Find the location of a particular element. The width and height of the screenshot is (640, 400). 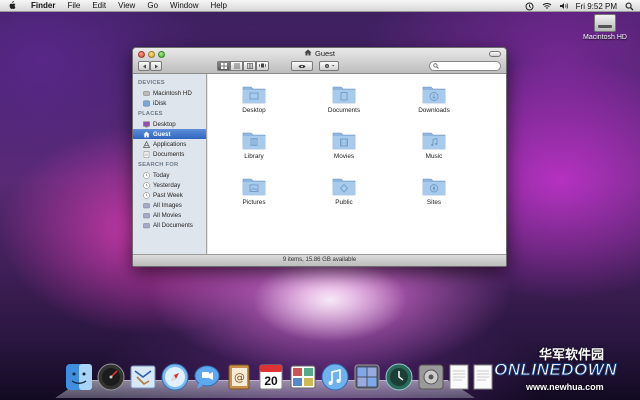

dock-item-safari is located at coordinates (175, 377).